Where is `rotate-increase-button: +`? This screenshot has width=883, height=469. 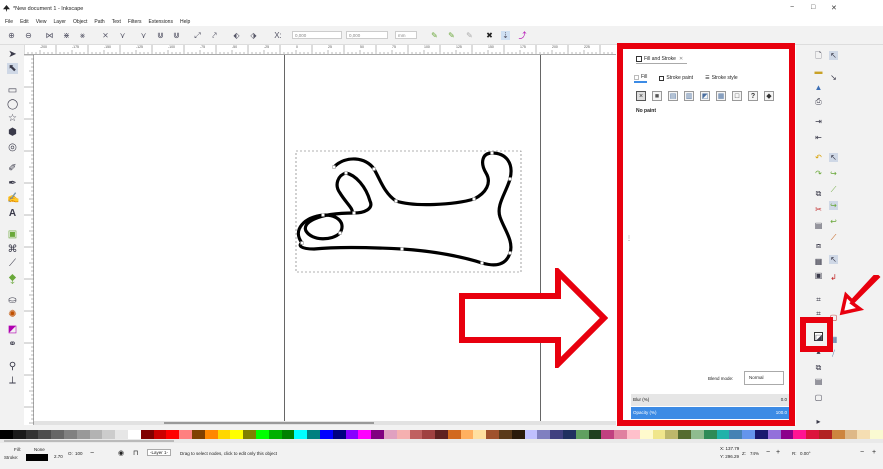
rotate-increase-button: + is located at coordinates (874, 452).